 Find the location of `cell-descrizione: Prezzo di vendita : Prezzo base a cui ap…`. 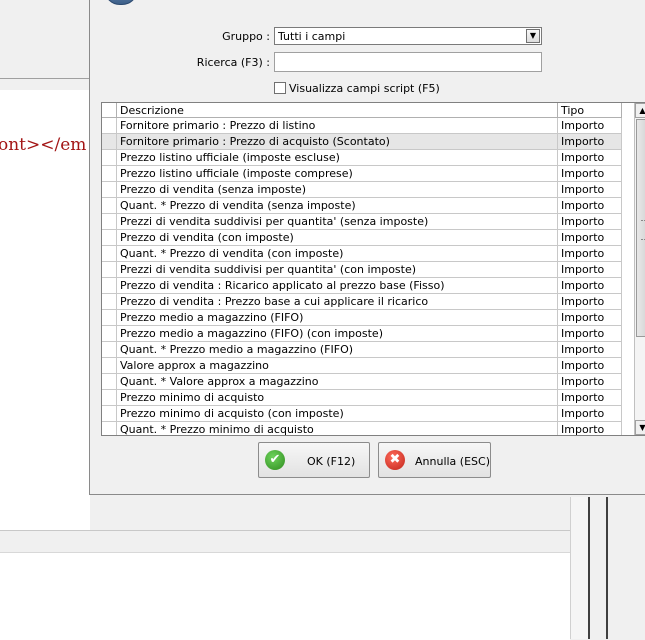

cell-descrizione: Prezzo di vendita : Prezzo base a cui ap… is located at coordinates (337, 302).